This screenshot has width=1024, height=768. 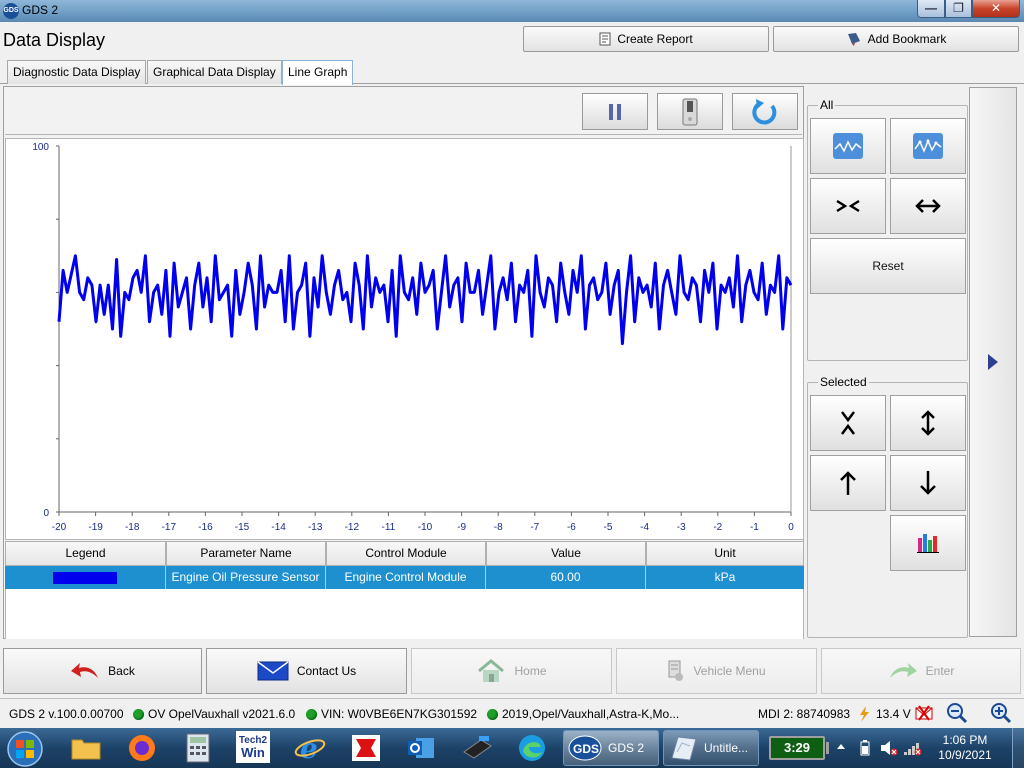 What do you see at coordinates (205, 527) in the screenshot?
I see `x-tick-label: -16` at bounding box center [205, 527].